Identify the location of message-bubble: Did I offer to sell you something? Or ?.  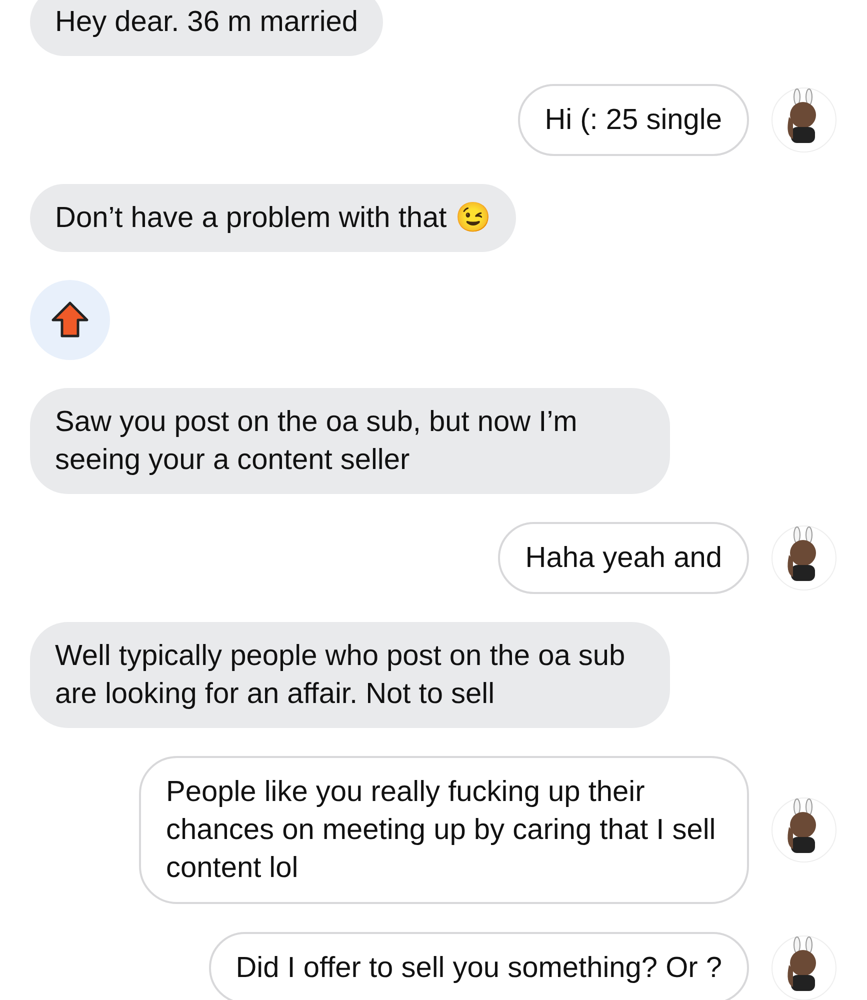
(478, 966).